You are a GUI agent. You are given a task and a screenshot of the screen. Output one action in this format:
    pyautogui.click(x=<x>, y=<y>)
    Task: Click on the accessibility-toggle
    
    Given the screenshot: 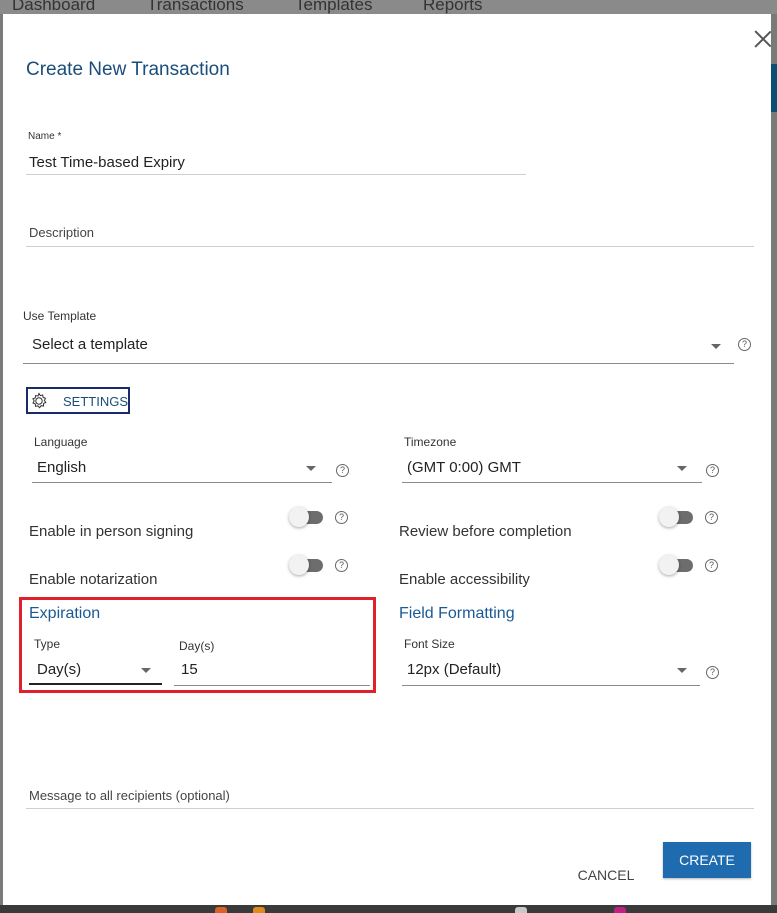 What is the action you would take?
    pyautogui.click(x=677, y=565)
    